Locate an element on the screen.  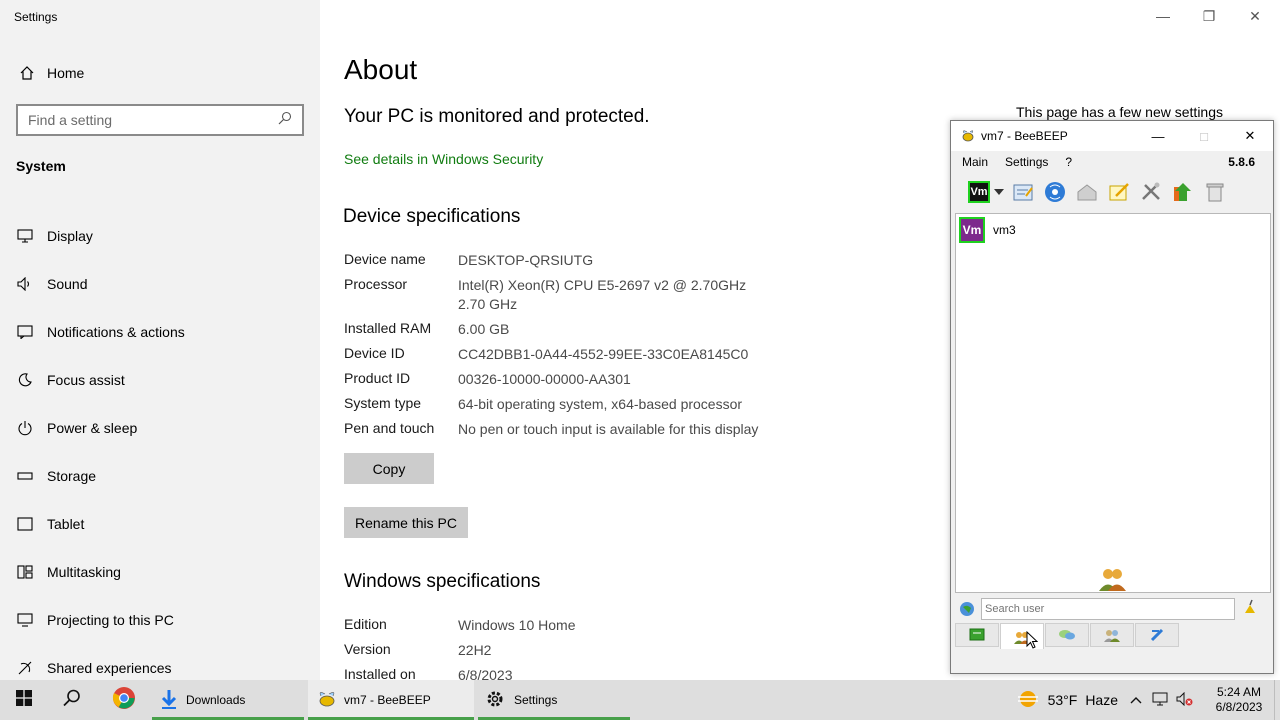
rename-pc-button: Rename this PC is located at coordinates (406, 522).